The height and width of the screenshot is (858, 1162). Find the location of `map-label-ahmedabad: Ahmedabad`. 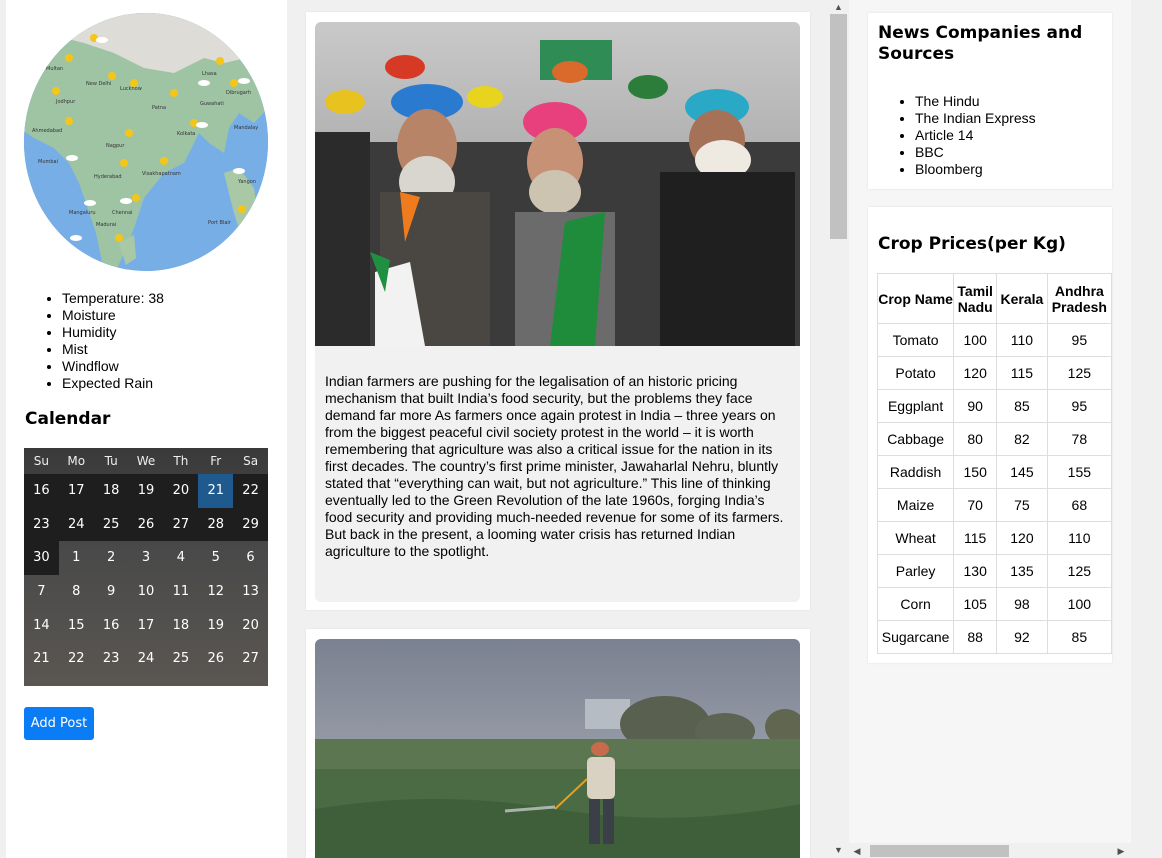

map-label-ahmedabad: Ahmedabad is located at coordinates (47, 131).